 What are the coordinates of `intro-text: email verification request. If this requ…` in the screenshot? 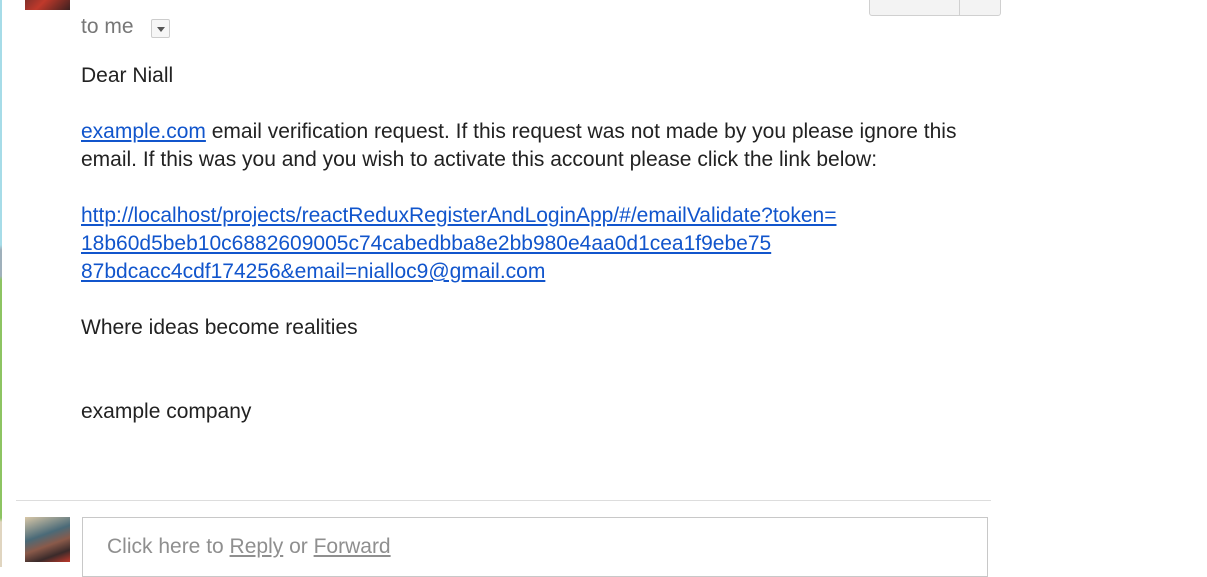 It's located at (519, 145).